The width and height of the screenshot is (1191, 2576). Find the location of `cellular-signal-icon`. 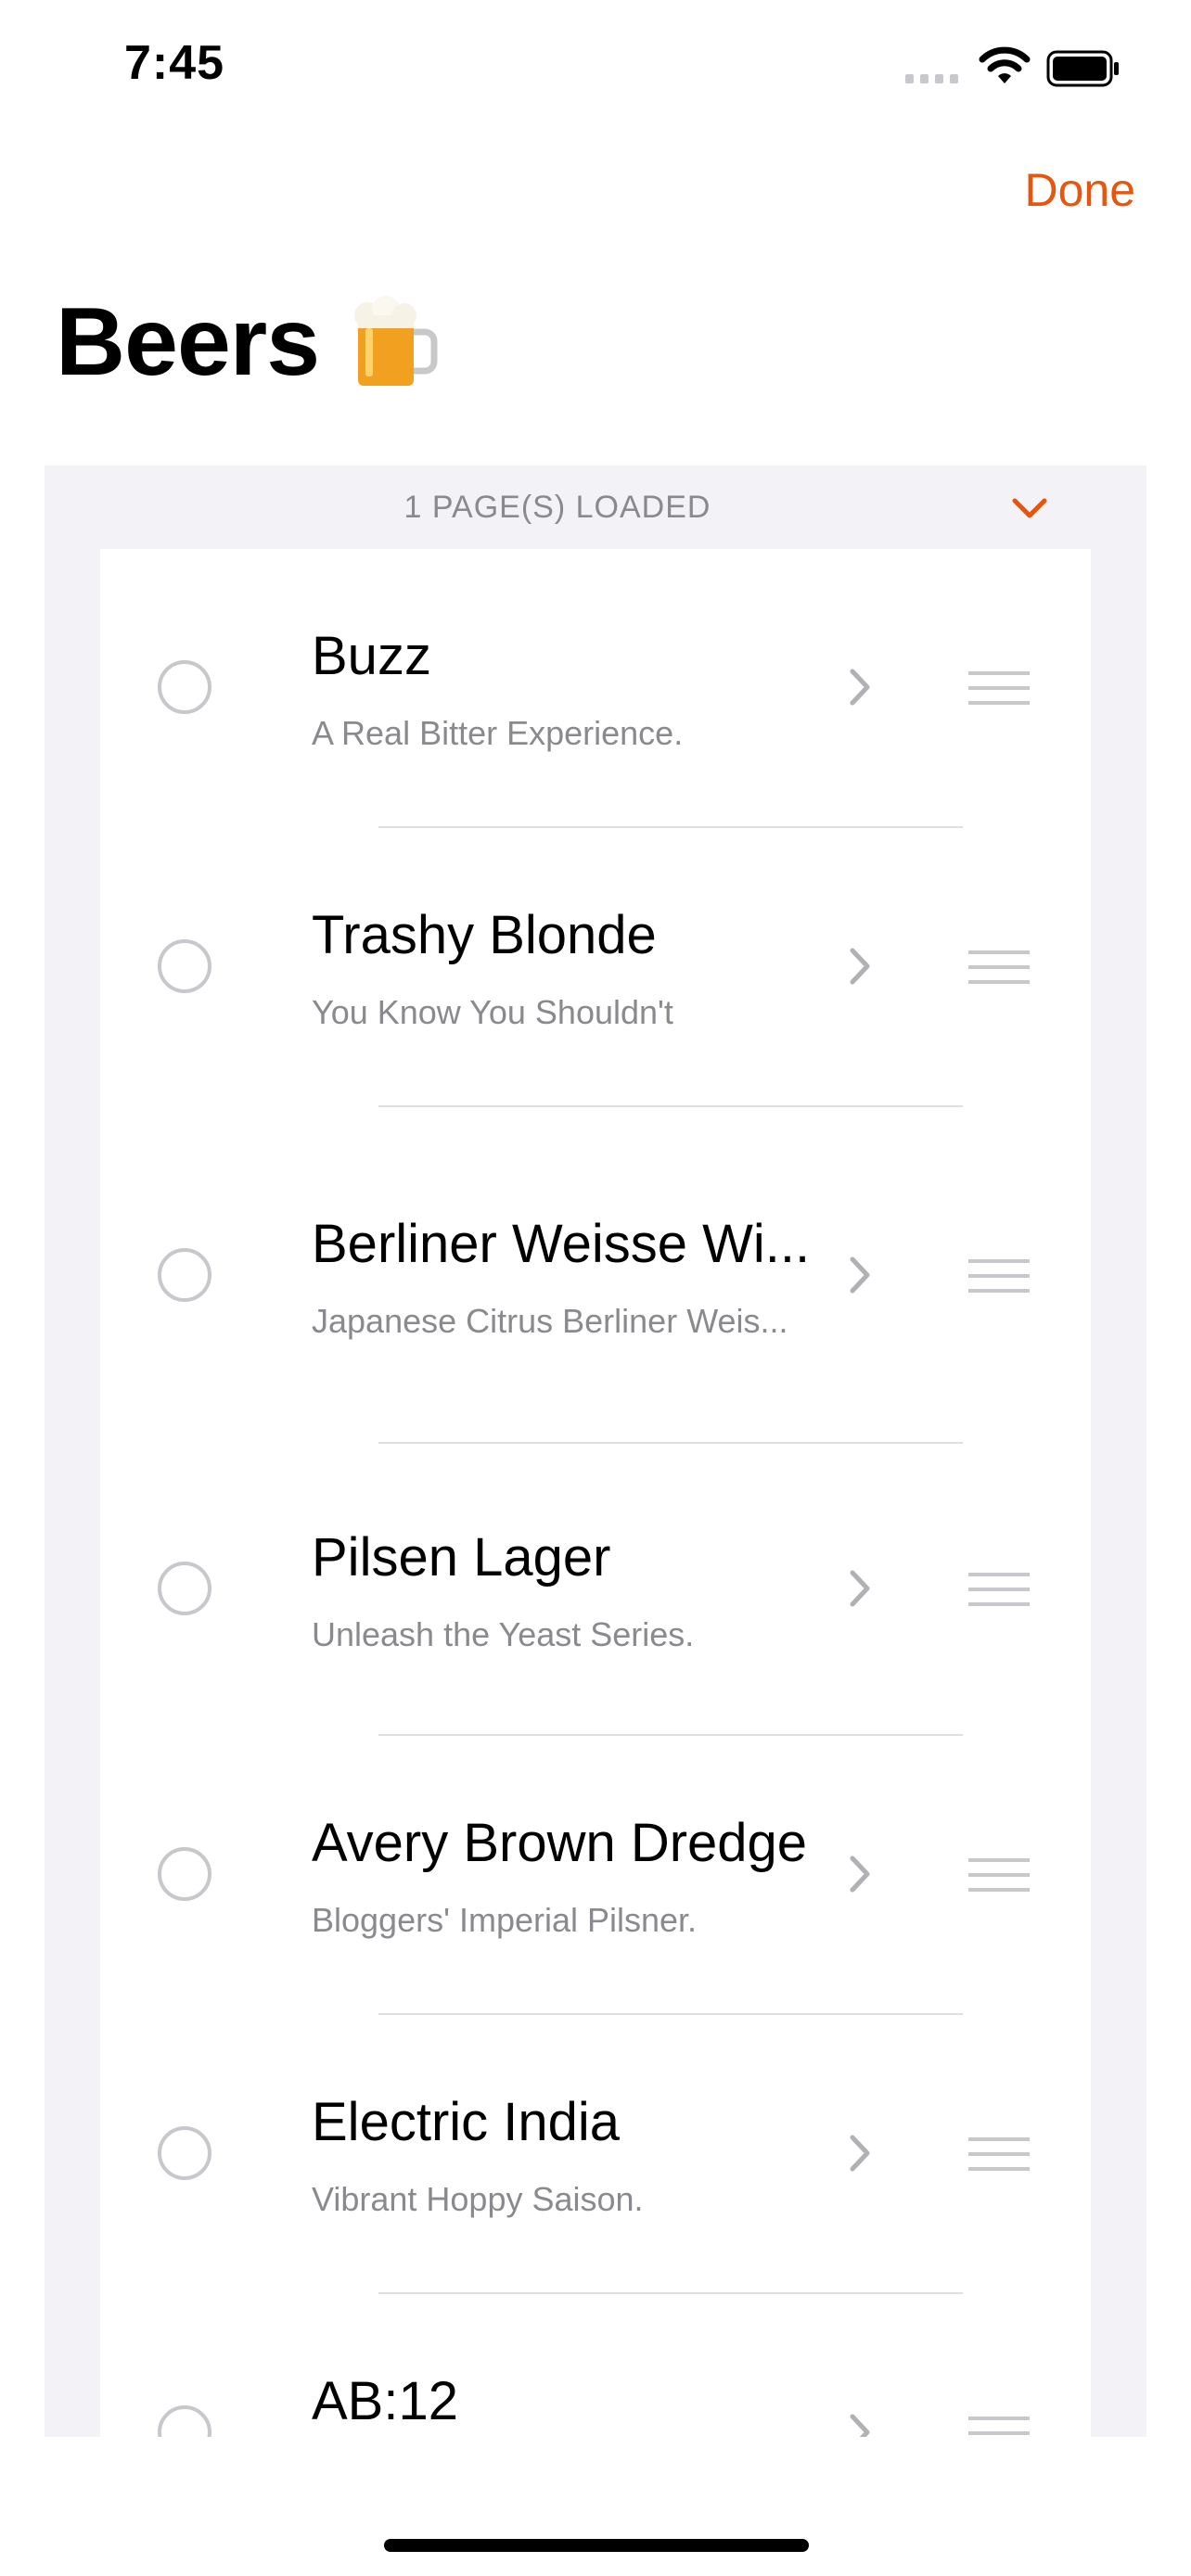

cellular-signal-icon is located at coordinates (933, 79).